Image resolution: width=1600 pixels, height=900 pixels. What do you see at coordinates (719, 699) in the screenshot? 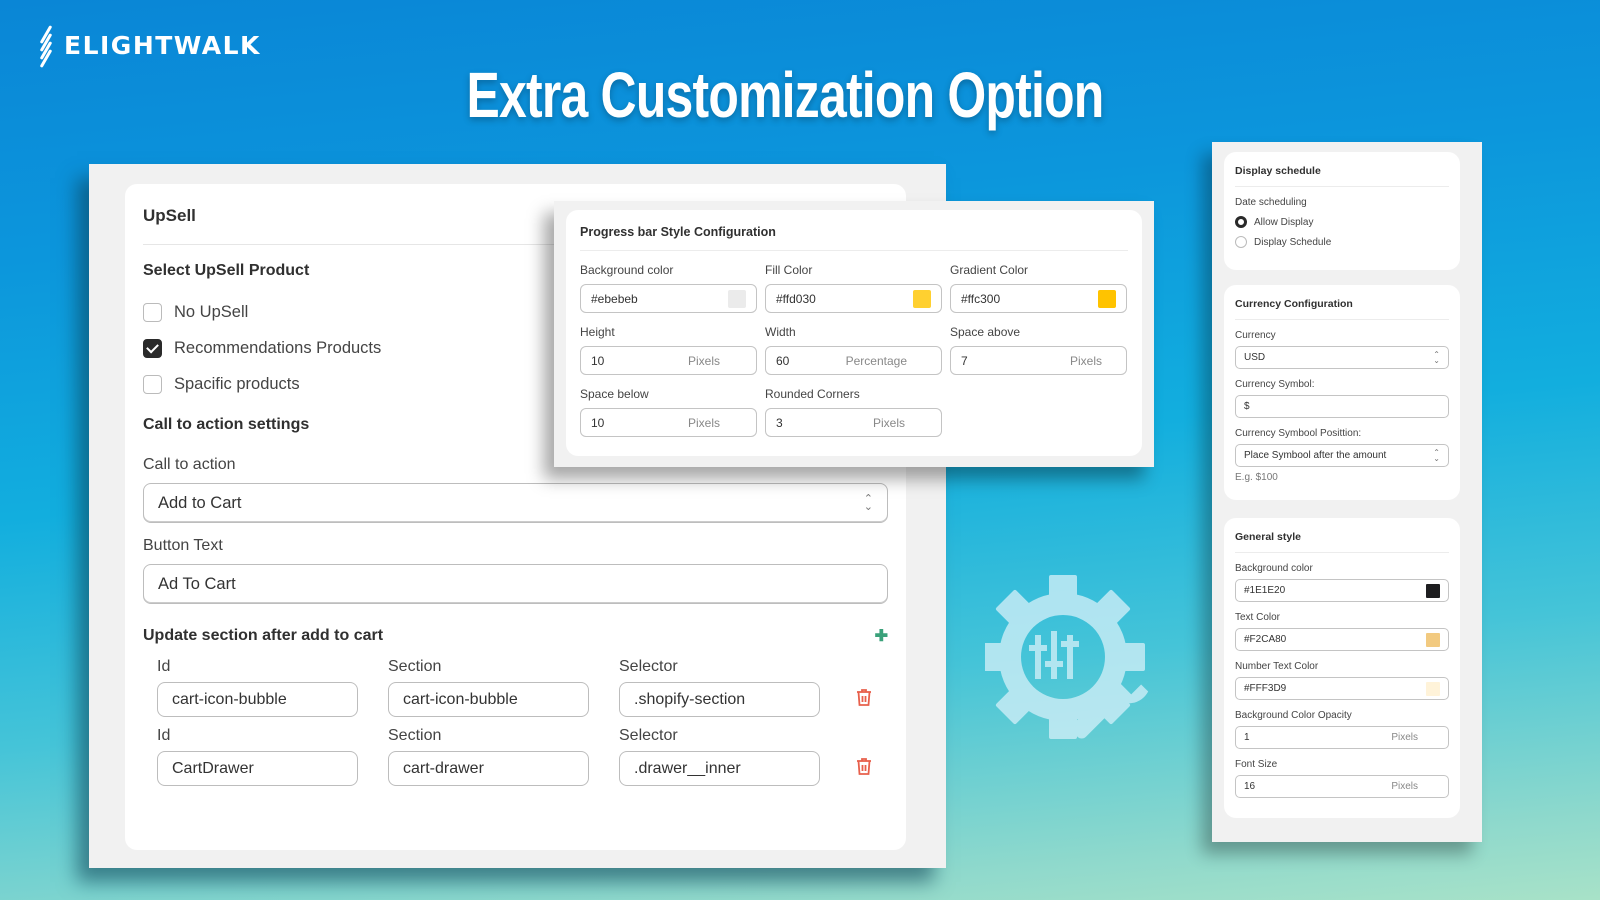
I see `selector-input: .shopify-section` at bounding box center [719, 699].